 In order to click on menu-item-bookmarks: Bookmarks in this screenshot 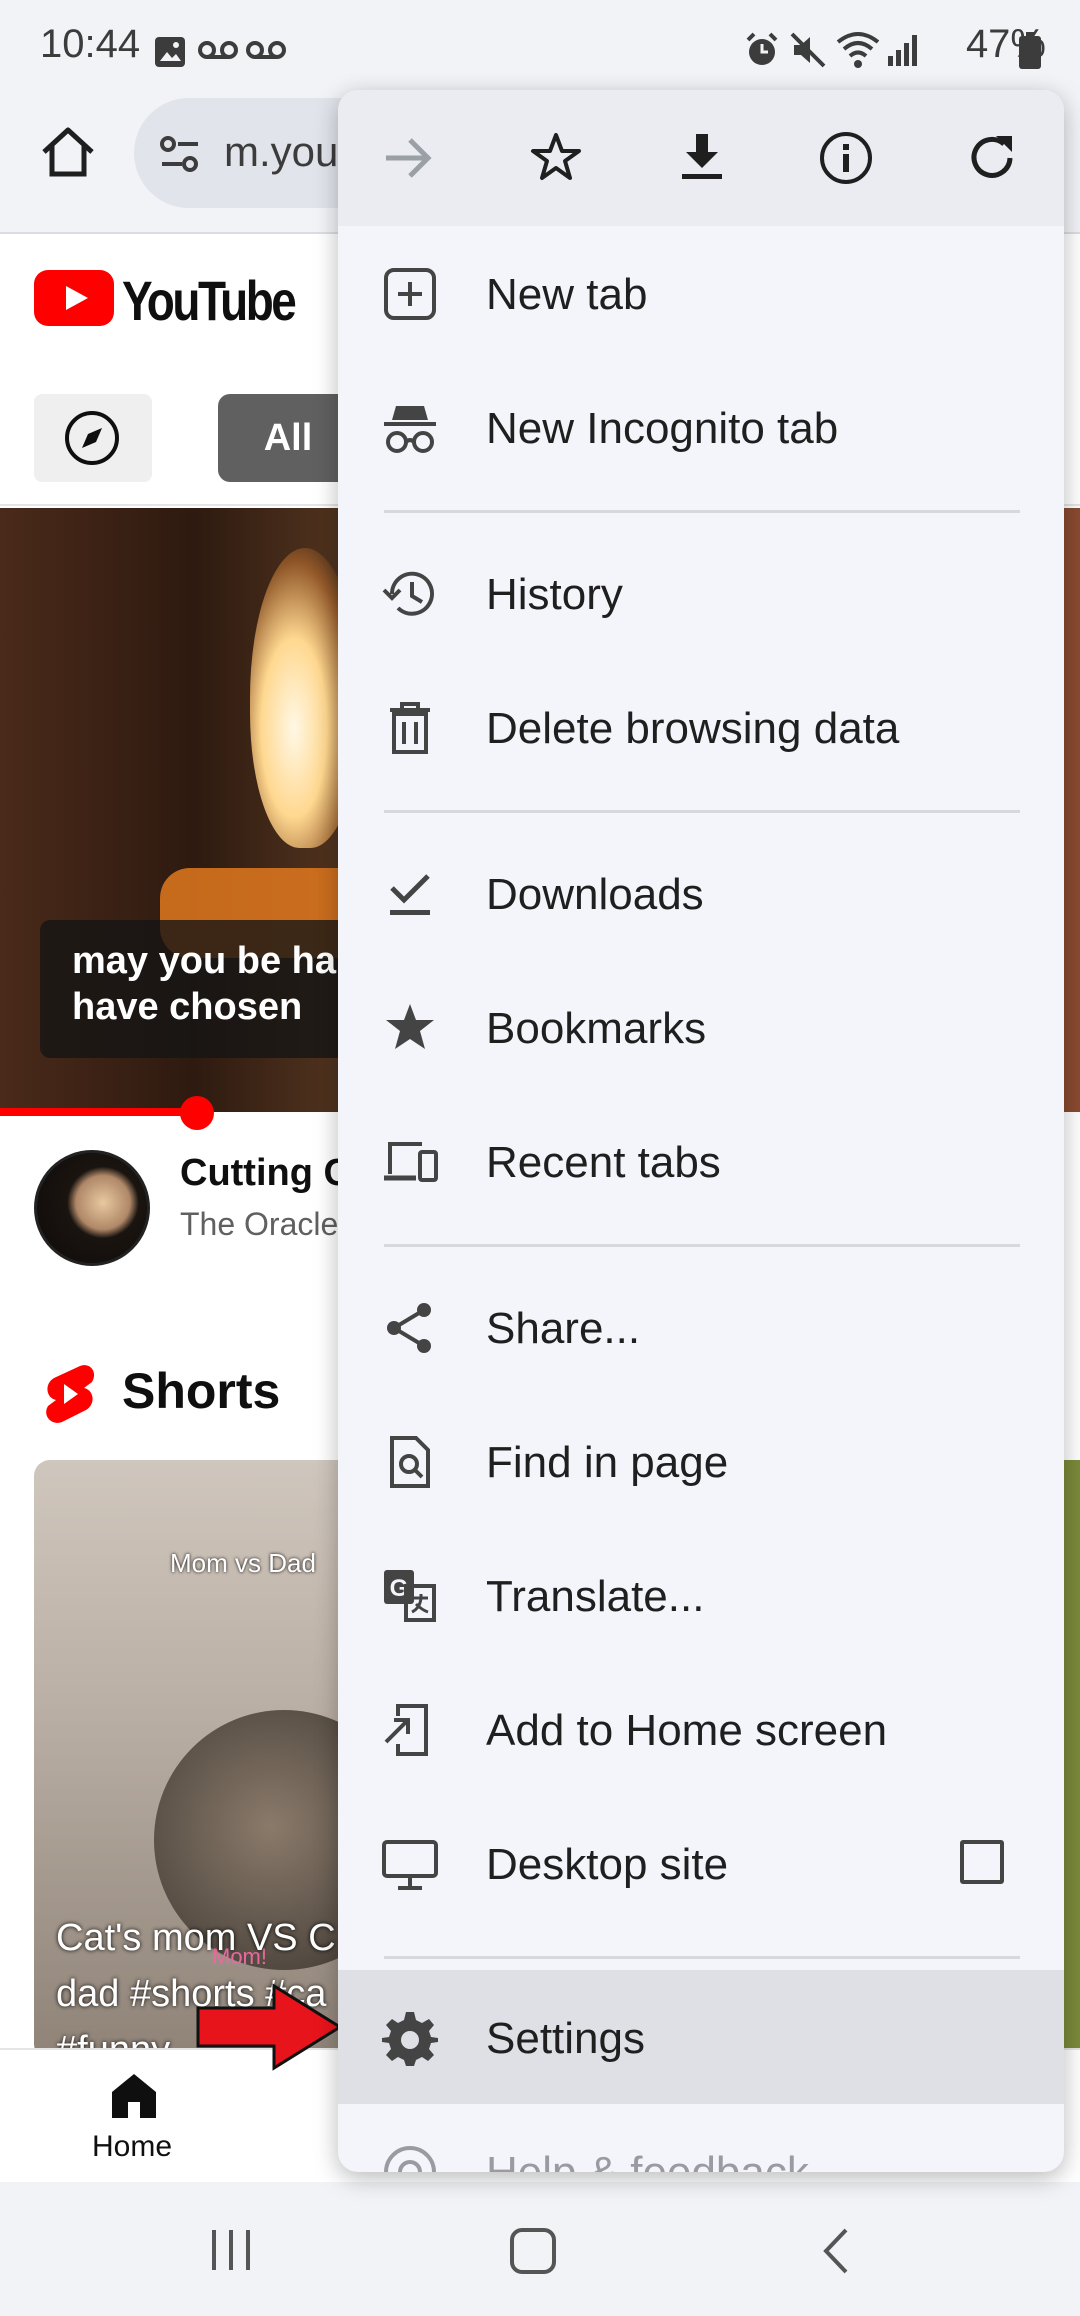, I will do `click(701, 1027)`.